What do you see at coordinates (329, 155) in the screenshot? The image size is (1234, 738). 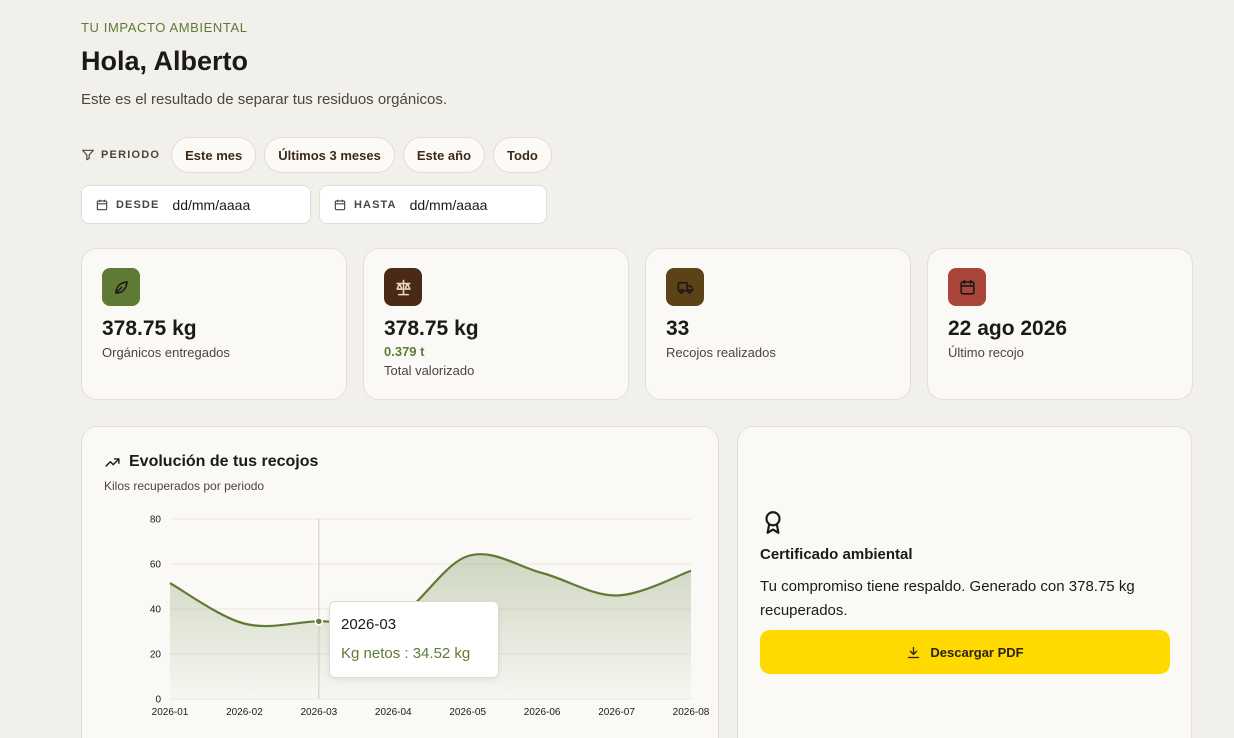 I see `chip-ultimos-3-meses: Últimos 3 meses` at bounding box center [329, 155].